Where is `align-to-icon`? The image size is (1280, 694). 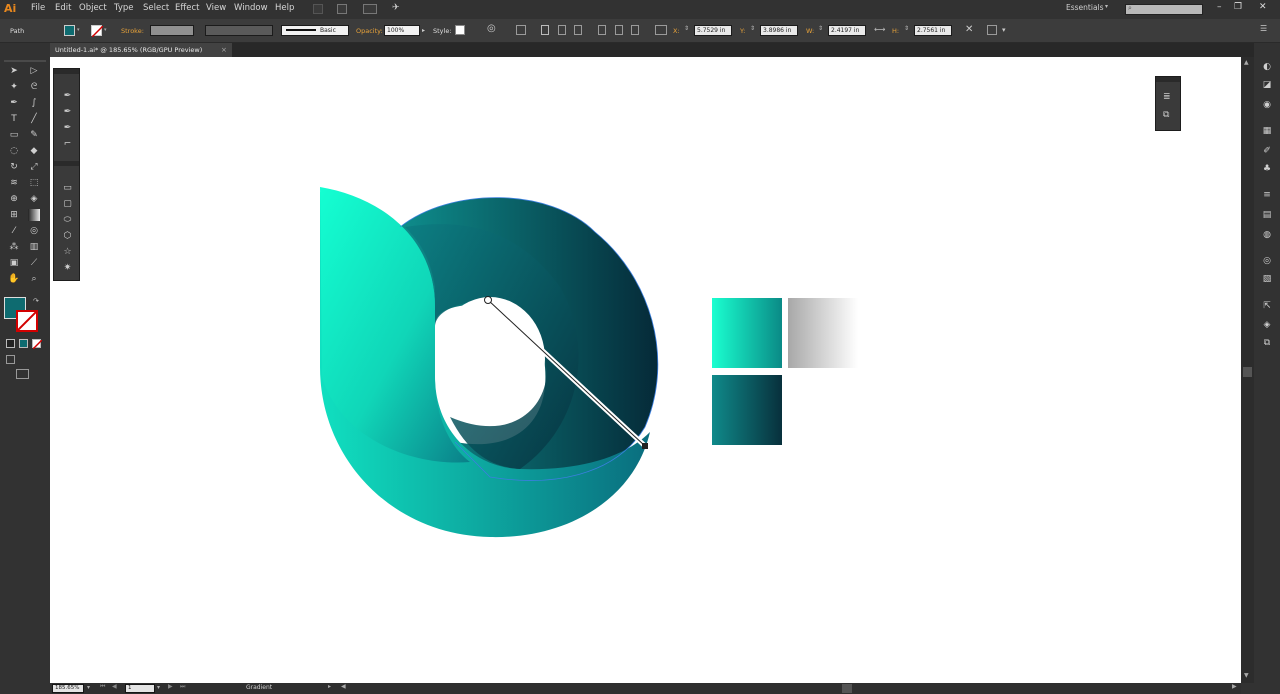 align-to-icon is located at coordinates (521, 30).